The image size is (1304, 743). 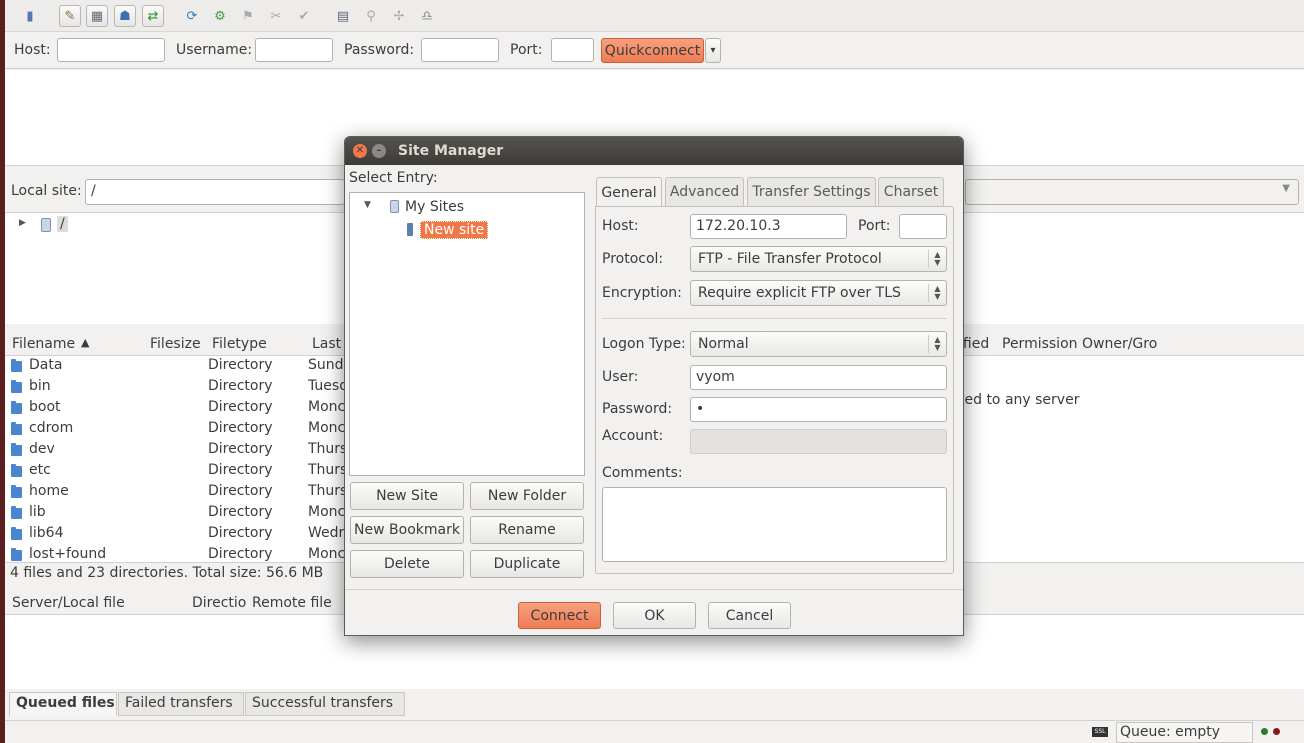 What do you see at coordinates (46, 191) in the screenshot?
I see `local-site-label: Local site:` at bounding box center [46, 191].